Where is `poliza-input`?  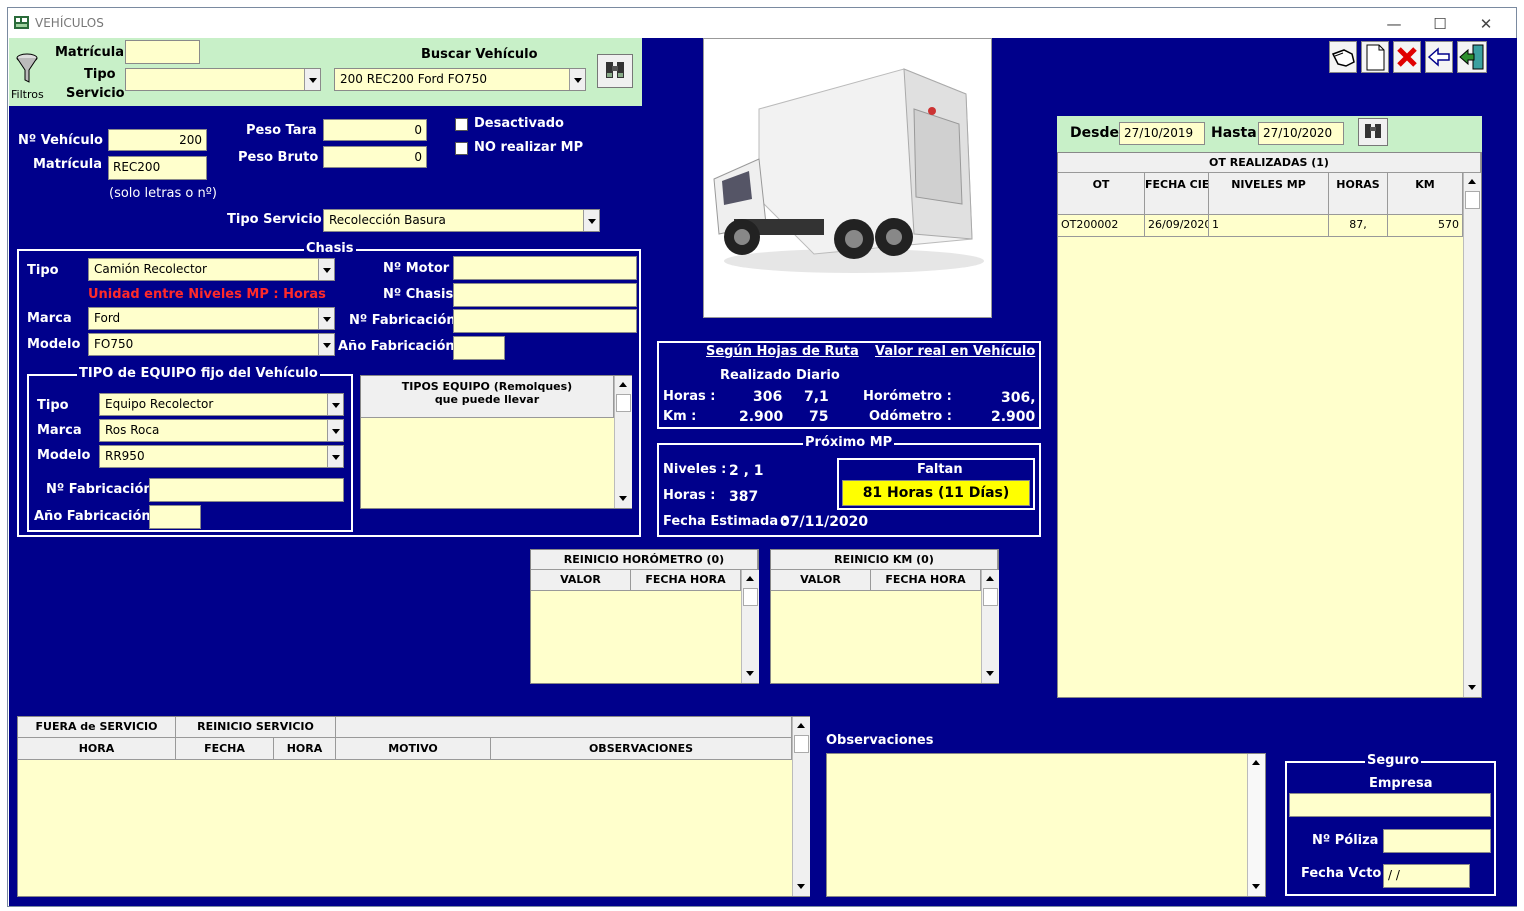 poliza-input is located at coordinates (1437, 841).